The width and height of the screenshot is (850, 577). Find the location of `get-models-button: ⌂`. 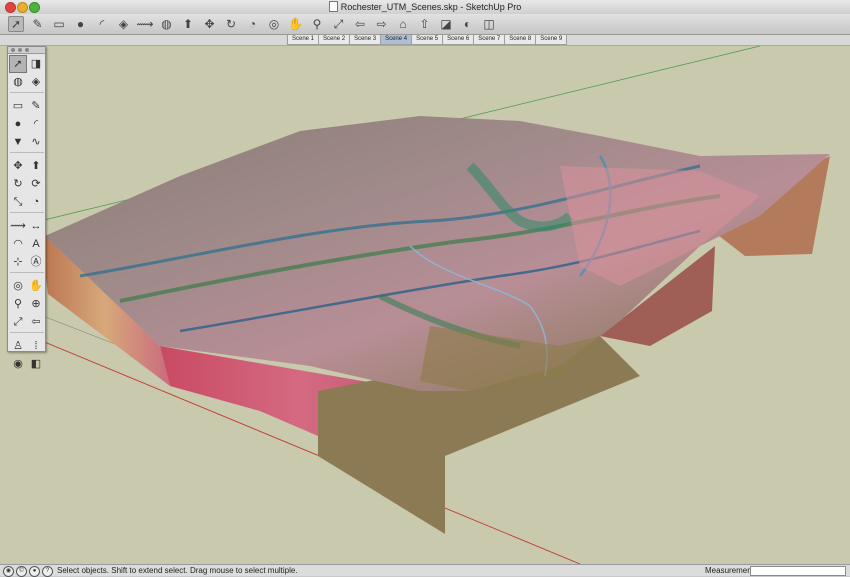

get-models-button: ⌂ is located at coordinates (403, 24).